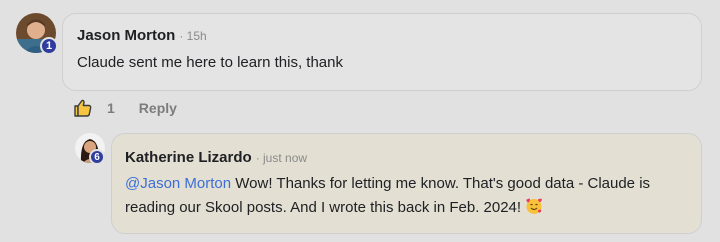 The height and width of the screenshot is (242, 720). I want to click on smiling-face-with-hearts-icon, so click(534, 210).